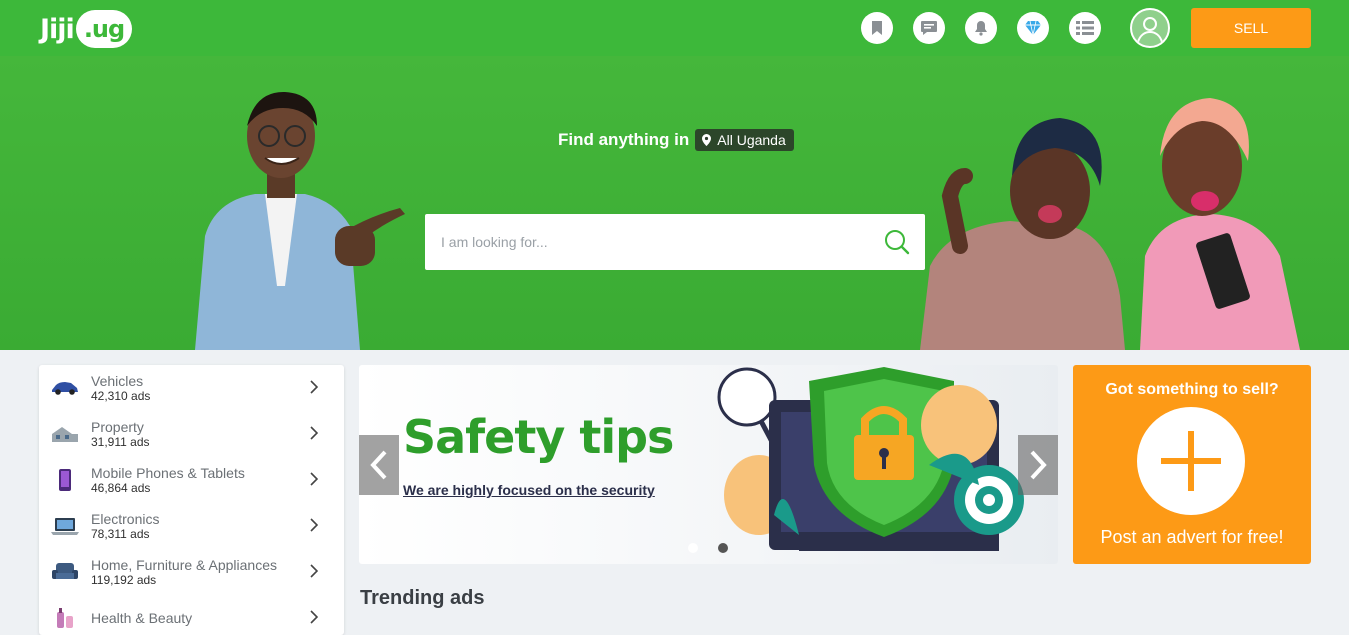 This screenshot has width=1349, height=635. Describe the element at coordinates (1251, 28) in the screenshot. I see `sell-button: SELL` at that location.